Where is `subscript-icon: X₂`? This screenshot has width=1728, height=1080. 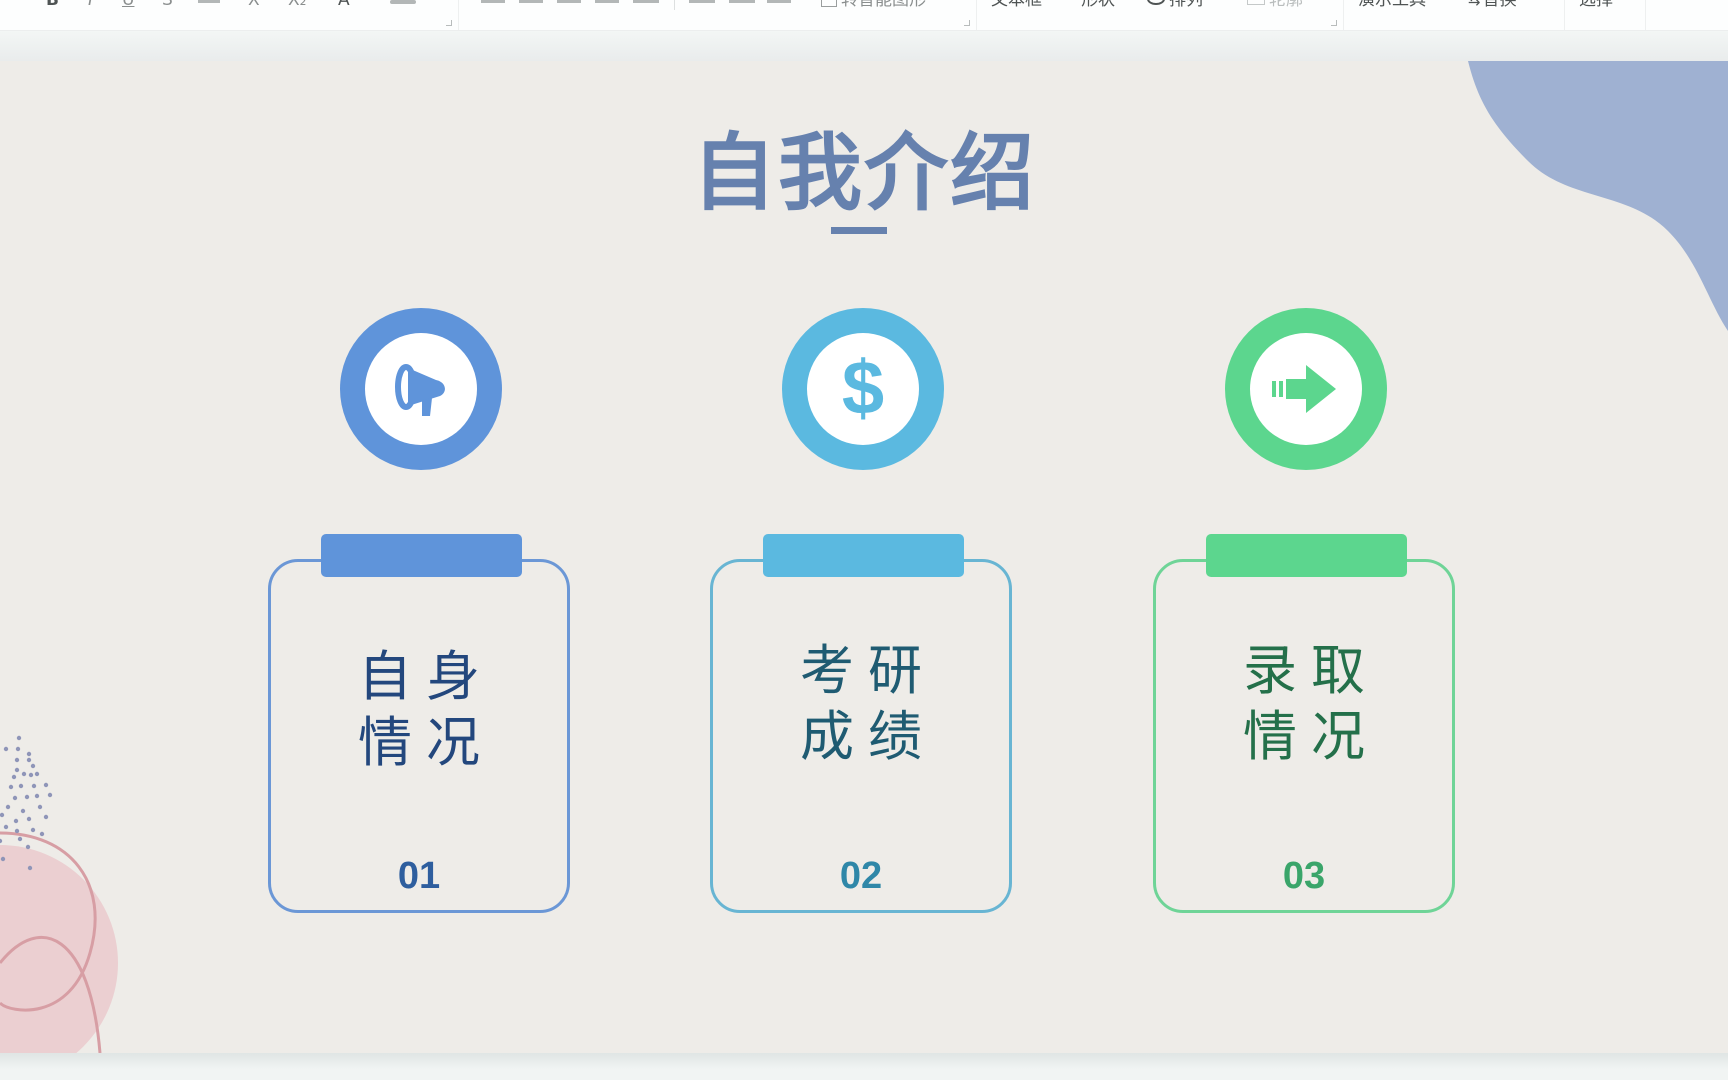
subscript-icon: X₂ is located at coordinates (297, 4).